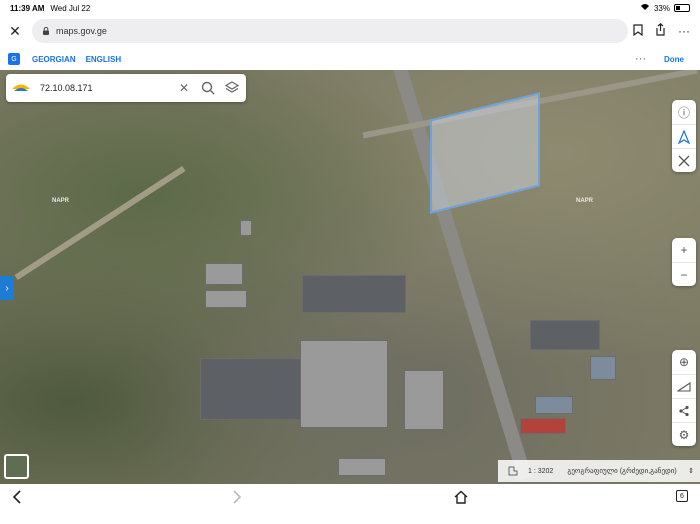  I want to click on search-input: 72.10.08.171, so click(107, 88).